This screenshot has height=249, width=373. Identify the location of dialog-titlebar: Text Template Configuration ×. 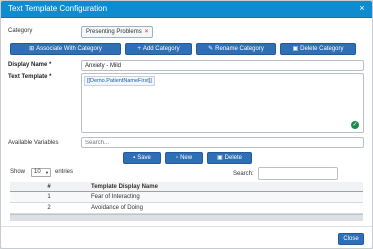
(186, 9).